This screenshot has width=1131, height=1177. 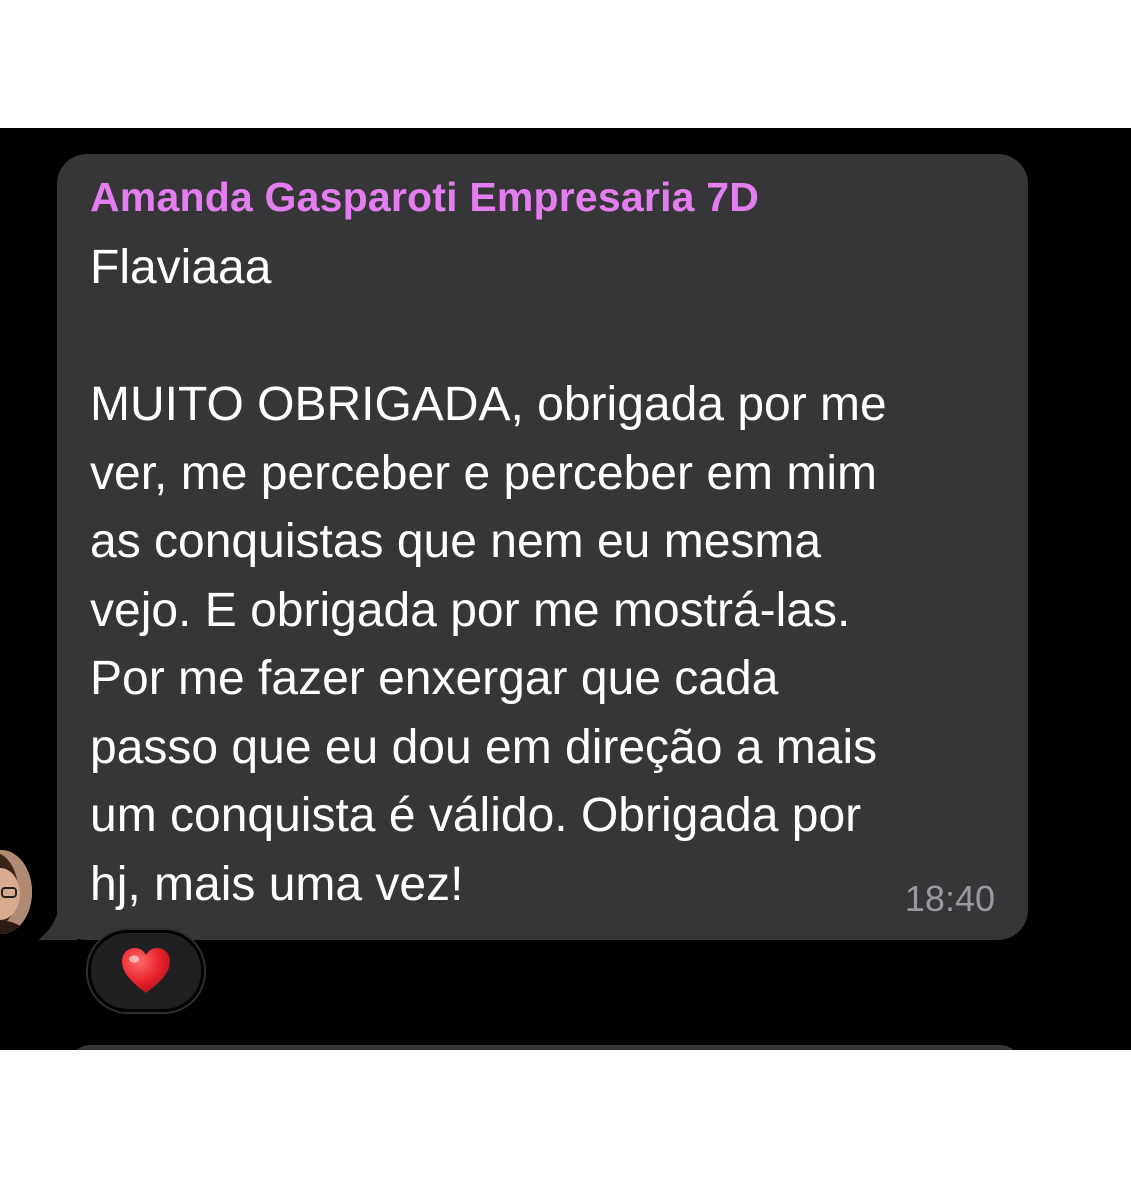 I want to click on reaction-badge, so click(x=146, y=971).